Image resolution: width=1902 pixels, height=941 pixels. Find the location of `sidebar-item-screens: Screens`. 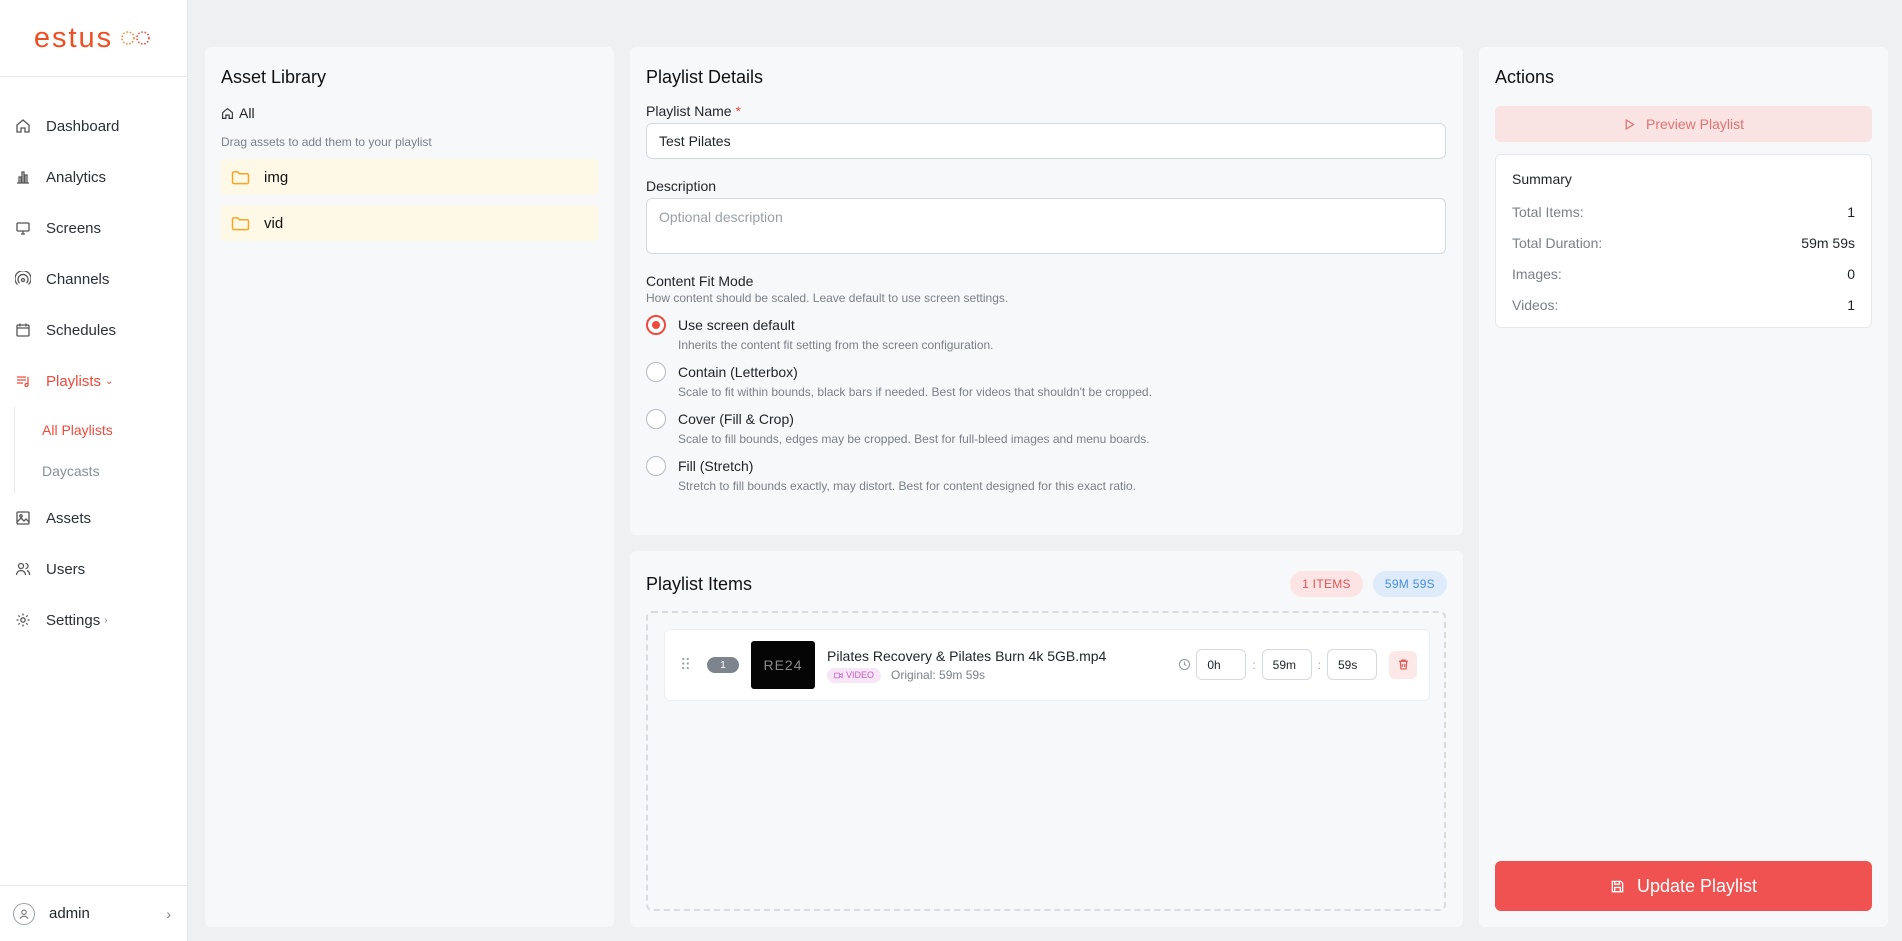

sidebar-item-screens: Screens is located at coordinates (93, 228).